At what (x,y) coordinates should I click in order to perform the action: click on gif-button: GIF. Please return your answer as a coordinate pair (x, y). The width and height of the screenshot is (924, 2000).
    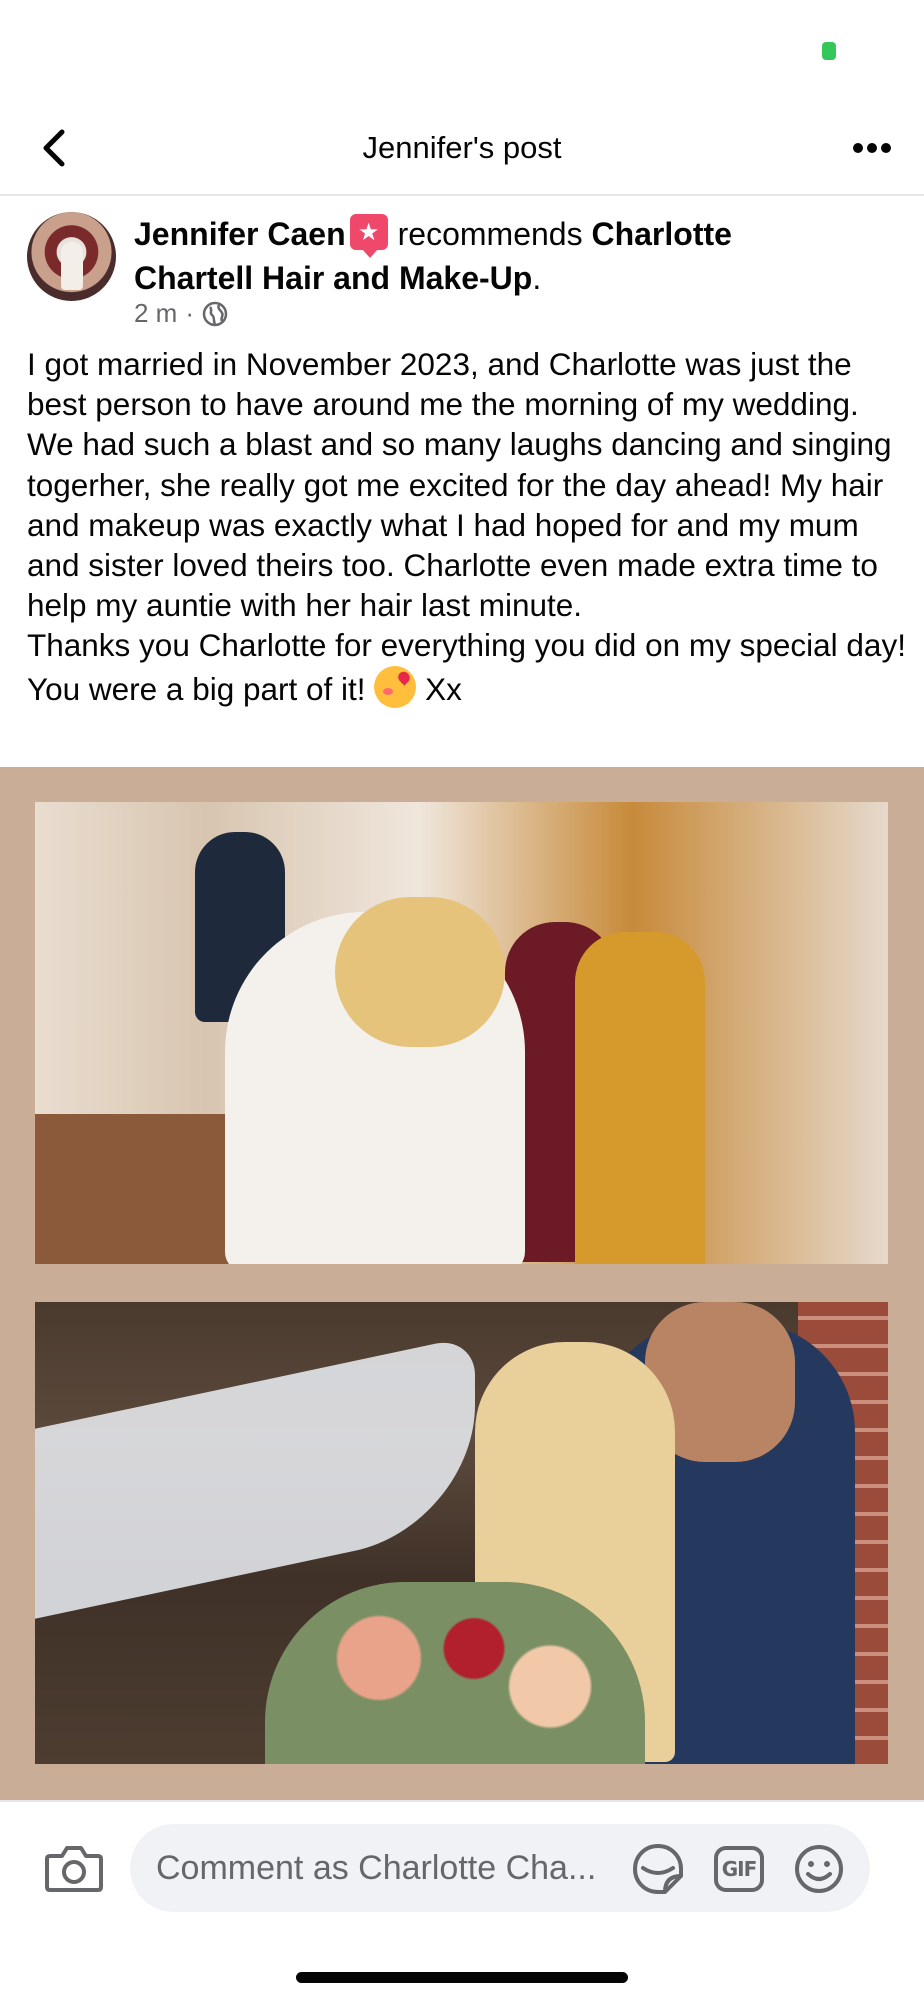
    Looking at the image, I should click on (739, 1869).